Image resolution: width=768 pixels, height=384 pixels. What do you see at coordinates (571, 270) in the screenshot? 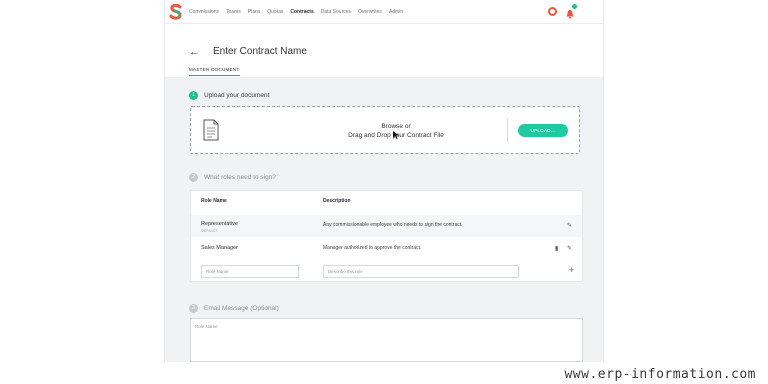
I see `add-role-plus-icon: +` at bounding box center [571, 270].